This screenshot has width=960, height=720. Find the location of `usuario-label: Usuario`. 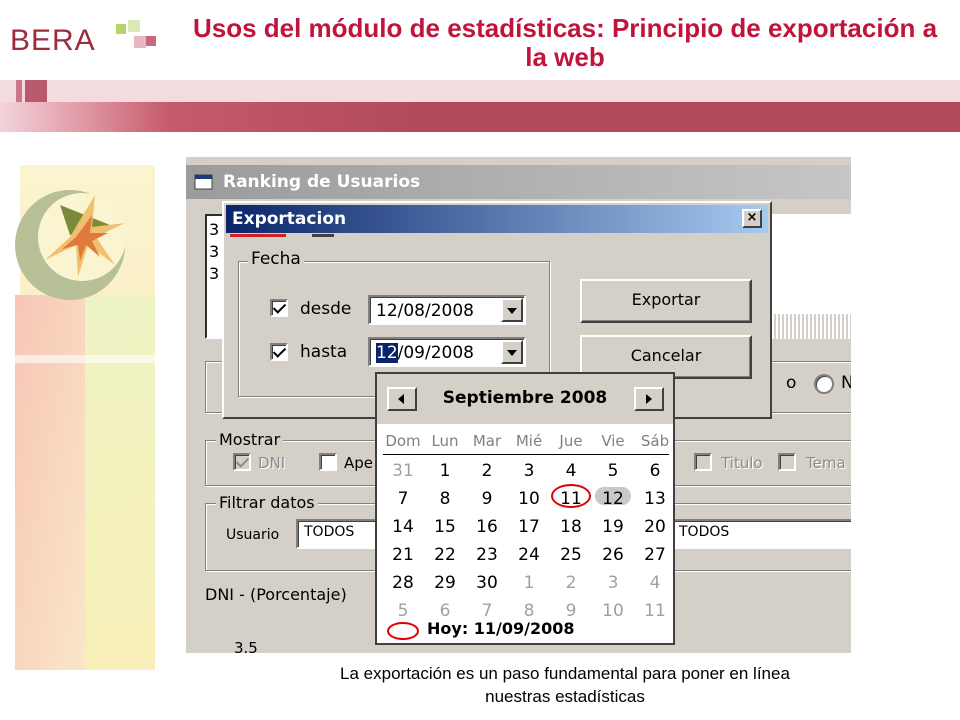

usuario-label: Usuario is located at coordinates (253, 535).